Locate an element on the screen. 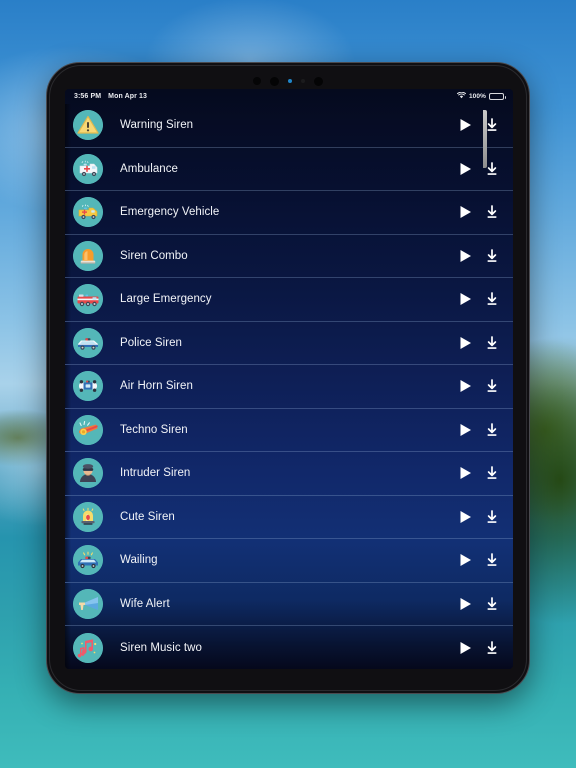 The image size is (576, 768). sound-row-air-horn-siren: Air Horn Siren is located at coordinates (289, 387).